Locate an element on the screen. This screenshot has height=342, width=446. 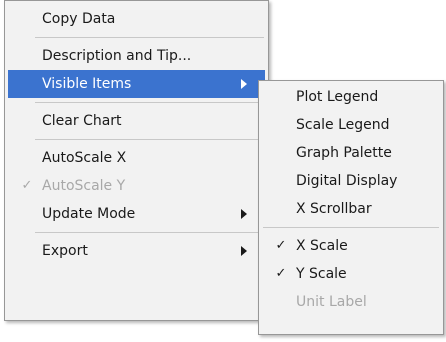
submenu-item-scale-legend: Scale Legend is located at coordinates (351, 125).